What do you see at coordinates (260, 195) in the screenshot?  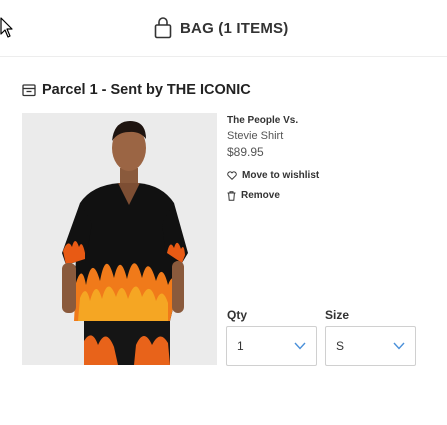 I see `remove-label: Remove` at bounding box center [260, 195].